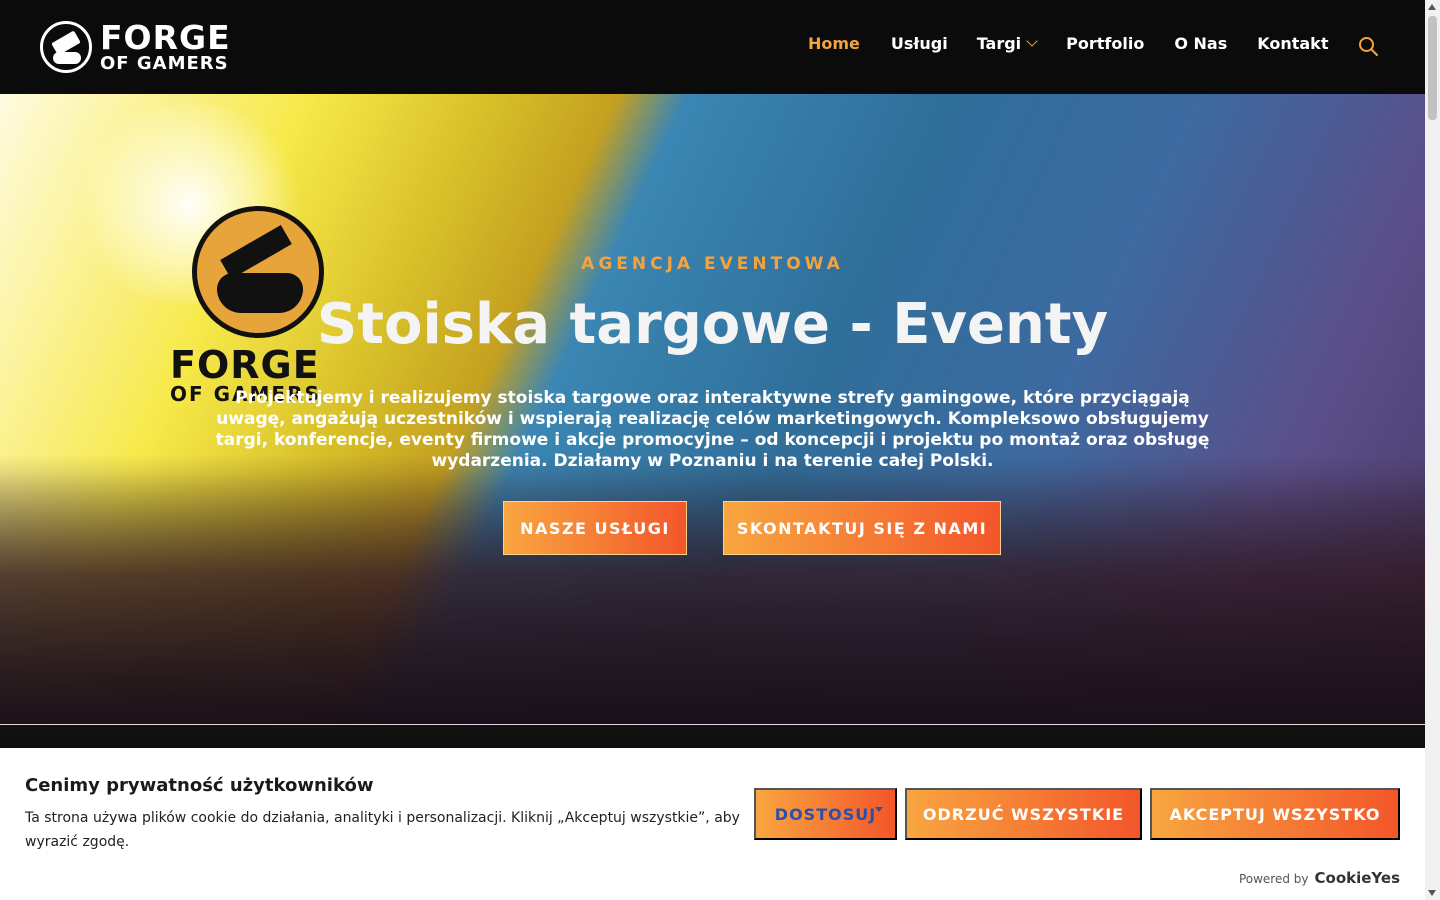 This screenshot has height=900, width=1440. What do you see at coordinates (1432, 893) in the screenshot?
I see `scroll-down-arrow-icon` at bounding box center [1432, 893].